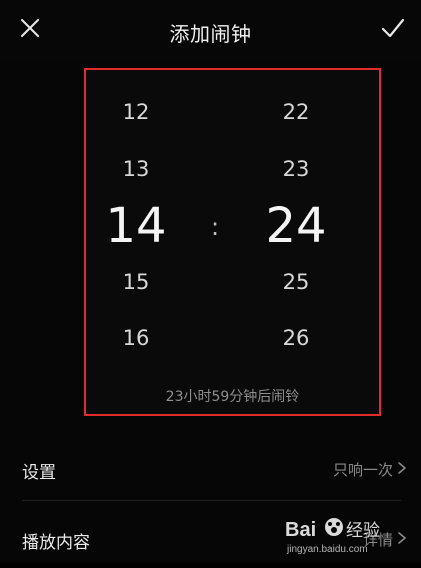 The width and height of the screenshot is (421, 568). I want to click on selected-hour: 14, so click(136, 226).